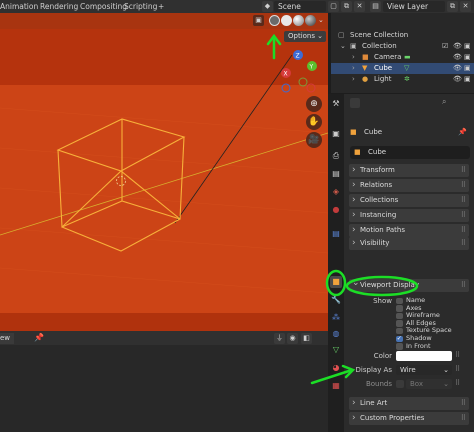  What do you see at coordinates (382, 356) in the screenshot?
I see `color-label: Color` at bounding box center [382, 356].